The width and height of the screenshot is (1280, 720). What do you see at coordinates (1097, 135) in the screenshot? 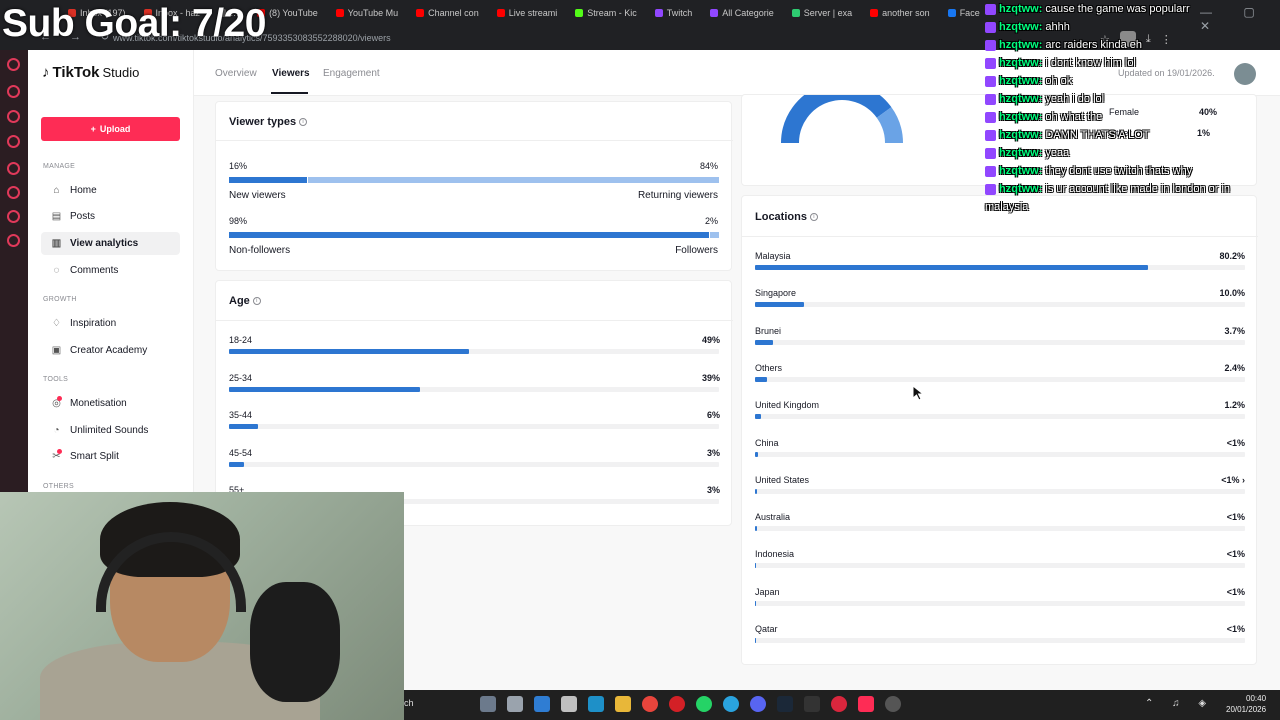
I see `chat-text: DAMN THATS A LOT` at bounding box center [1097, 135].